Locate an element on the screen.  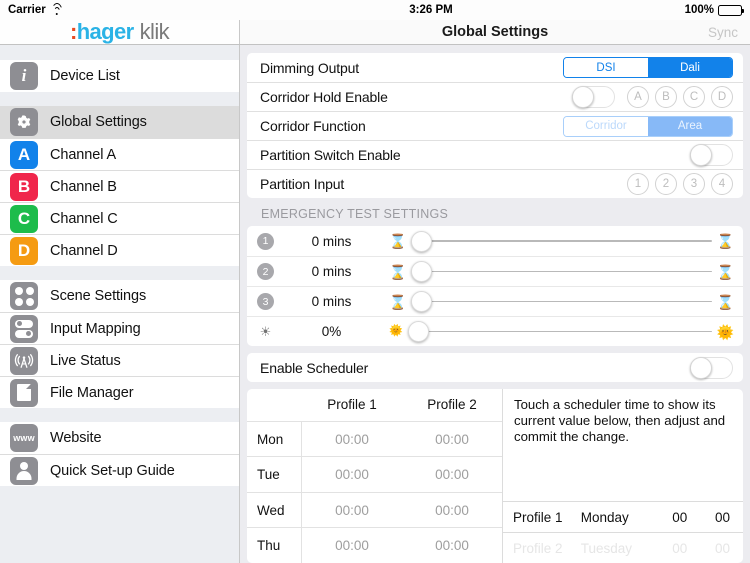
sync-button: Sync is located at coordinates (723, 32).